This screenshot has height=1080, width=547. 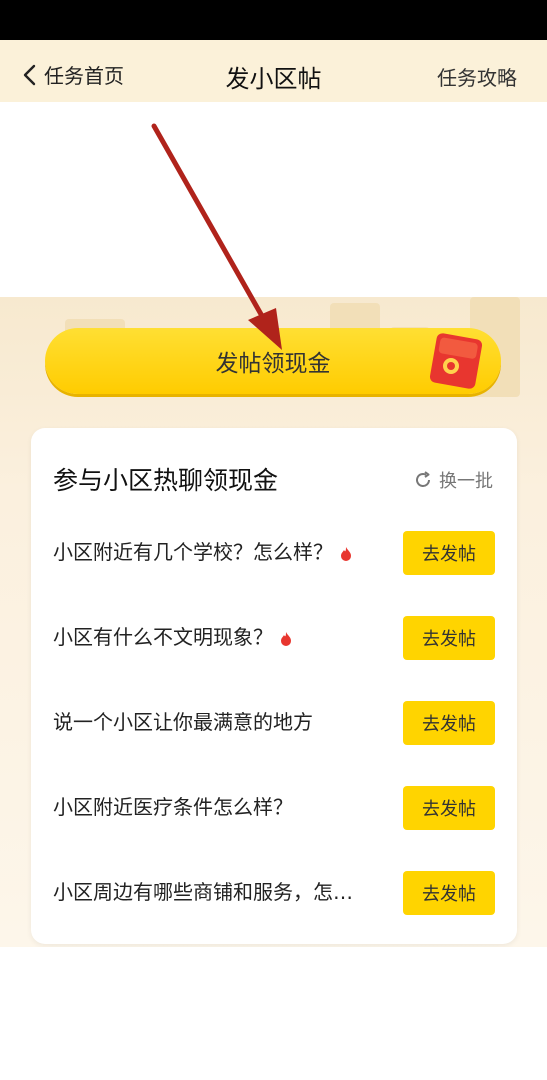 I want to click on topic-label: 小区有什么不文明现象？, so click(x=163, y=637).